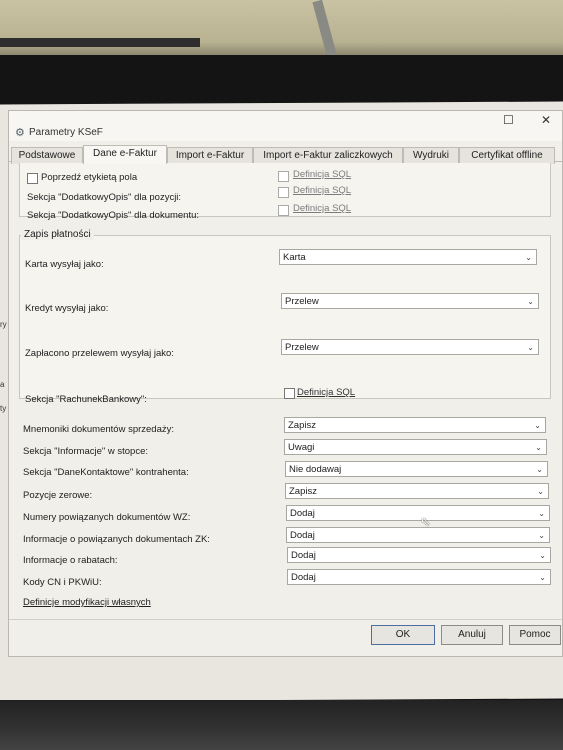 The width and height of the screenshot is (563, 750). I want to click on mouse-cursor-icon: ⇖, so click(425, 521).